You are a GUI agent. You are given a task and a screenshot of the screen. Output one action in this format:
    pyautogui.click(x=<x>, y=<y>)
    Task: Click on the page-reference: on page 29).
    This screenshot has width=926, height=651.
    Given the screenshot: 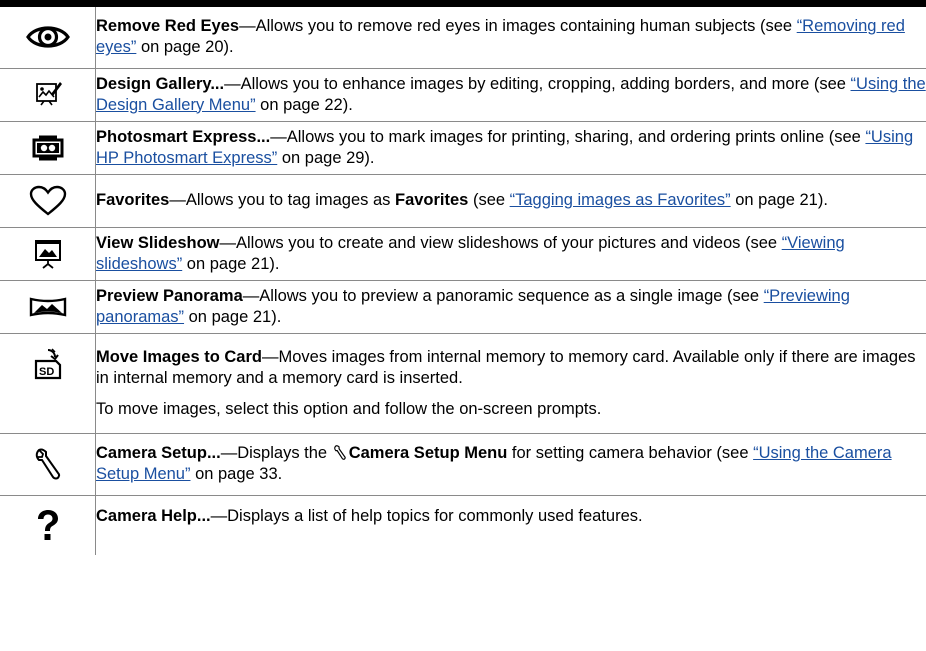 What is the action you would take?
    pyautogui.click(x=326, y=157)
    